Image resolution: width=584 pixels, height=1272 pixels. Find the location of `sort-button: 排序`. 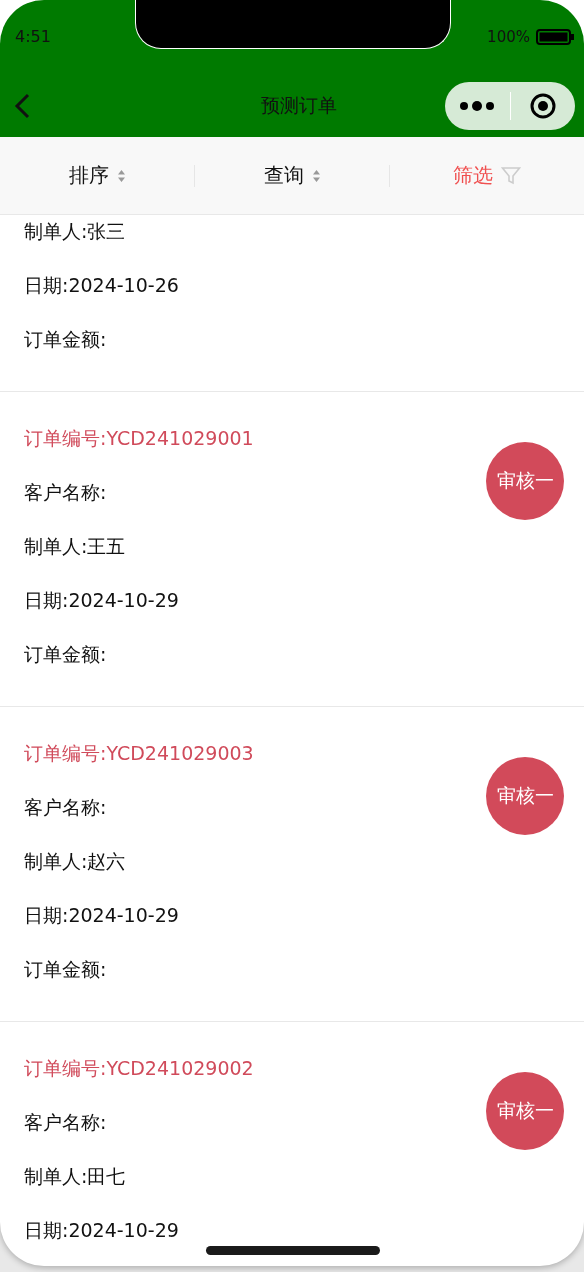

sort-button: 排序 is located at coordinates (97, 175).